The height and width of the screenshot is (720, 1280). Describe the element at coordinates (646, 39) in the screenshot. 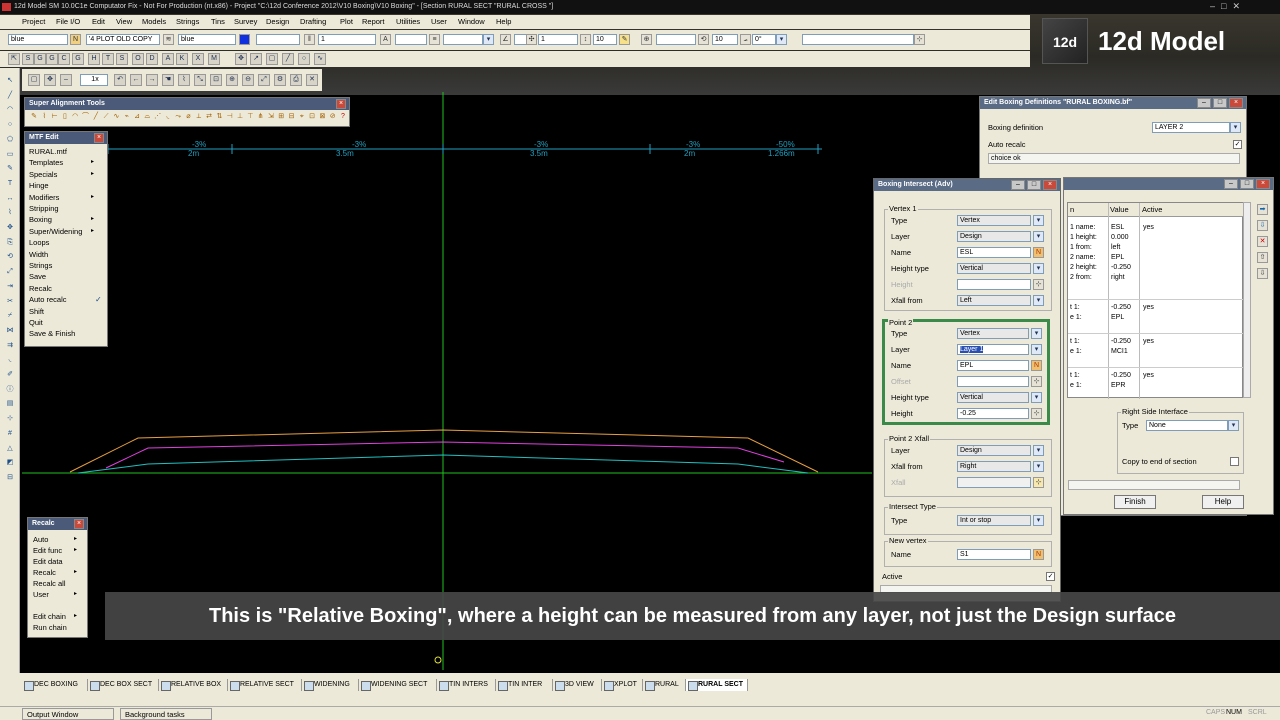

I see `justify-icon: ⊕` at that location.